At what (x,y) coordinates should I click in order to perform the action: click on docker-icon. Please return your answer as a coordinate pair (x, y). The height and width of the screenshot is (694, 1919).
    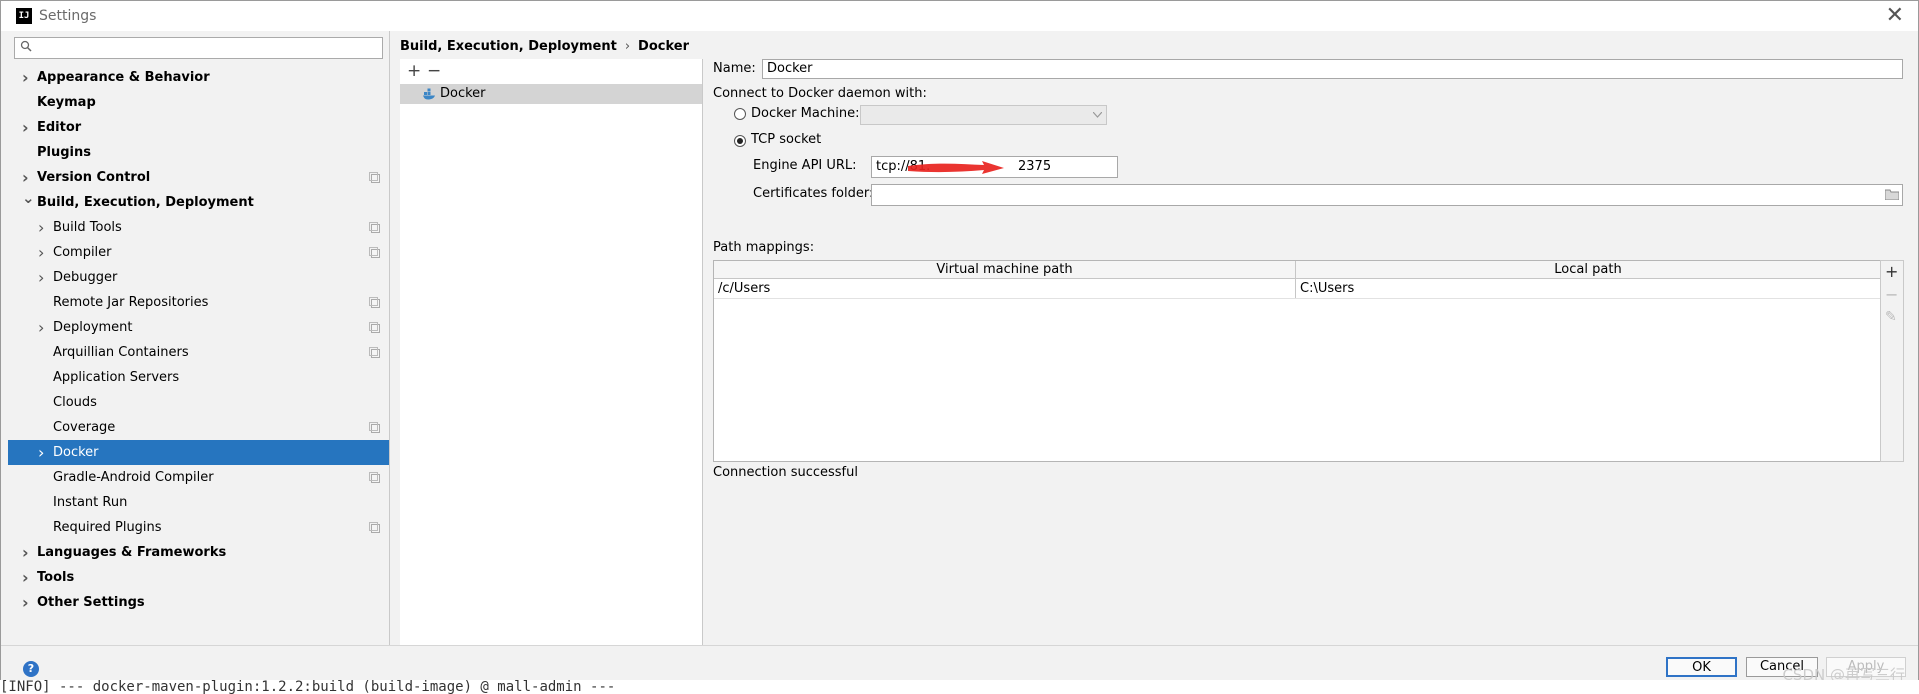
    Looking at the image, I should click on (429, 94).